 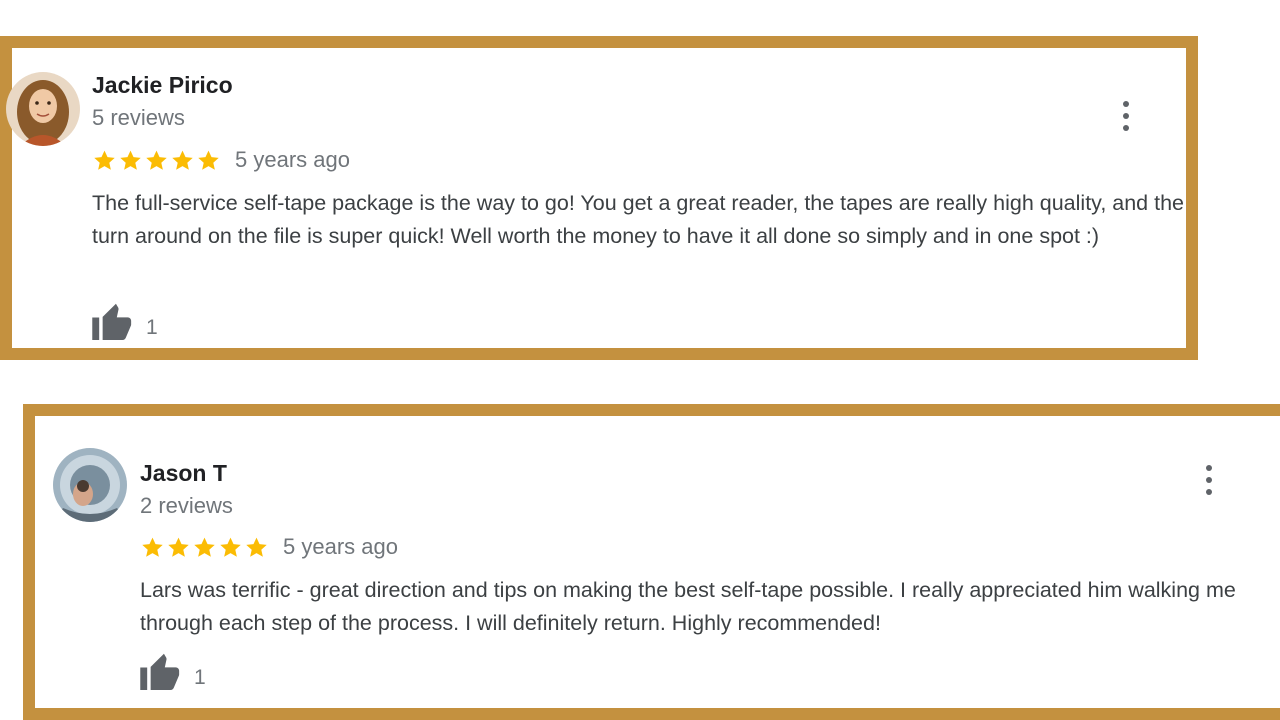 What do you see at coordinates (138, 117) in the screenshot?
I see `reviewer-review-count: 5 reviews` at bounding box center [138, 117].